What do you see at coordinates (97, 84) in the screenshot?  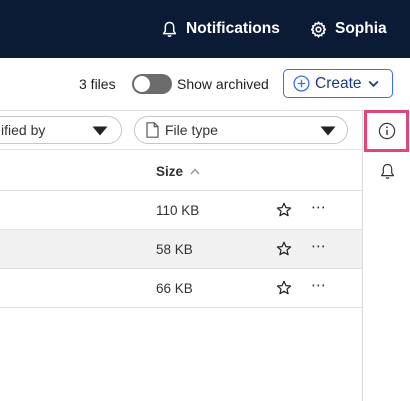 I see `files-count: 3 files` at bounding box center [97, 84].